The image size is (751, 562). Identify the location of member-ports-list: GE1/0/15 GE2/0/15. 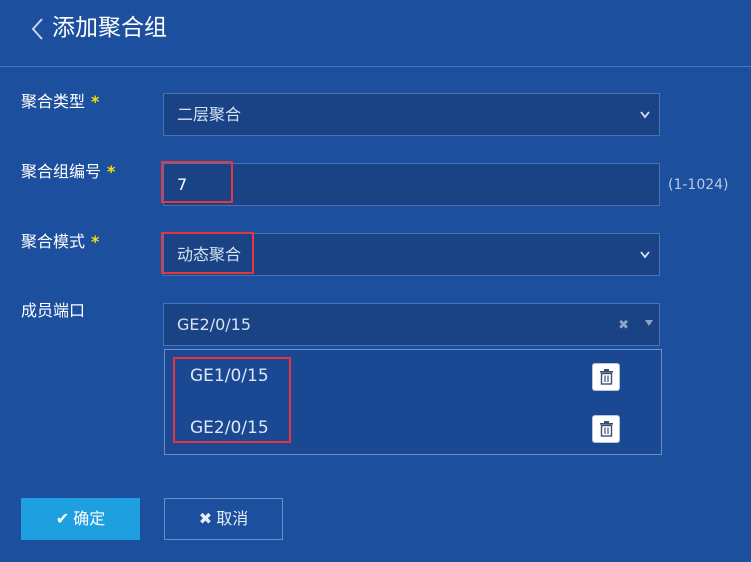
(413, 402).